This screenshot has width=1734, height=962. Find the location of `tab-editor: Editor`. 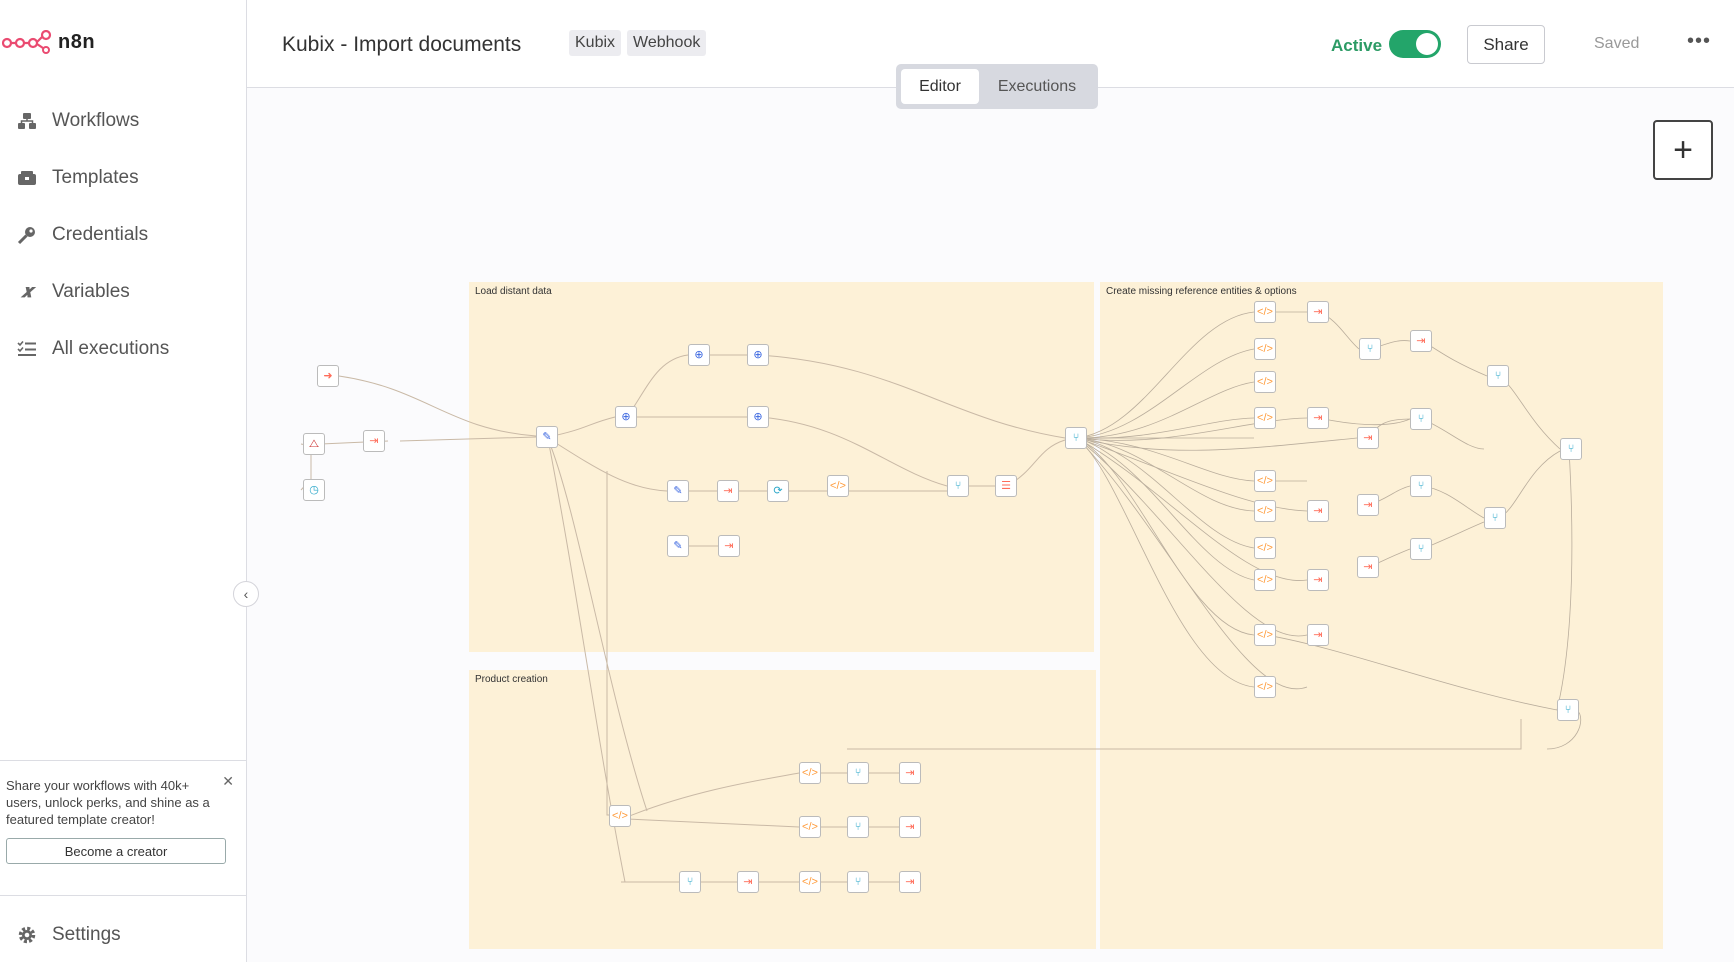

tab-editor: Editor is located at coordinates (940, 86).